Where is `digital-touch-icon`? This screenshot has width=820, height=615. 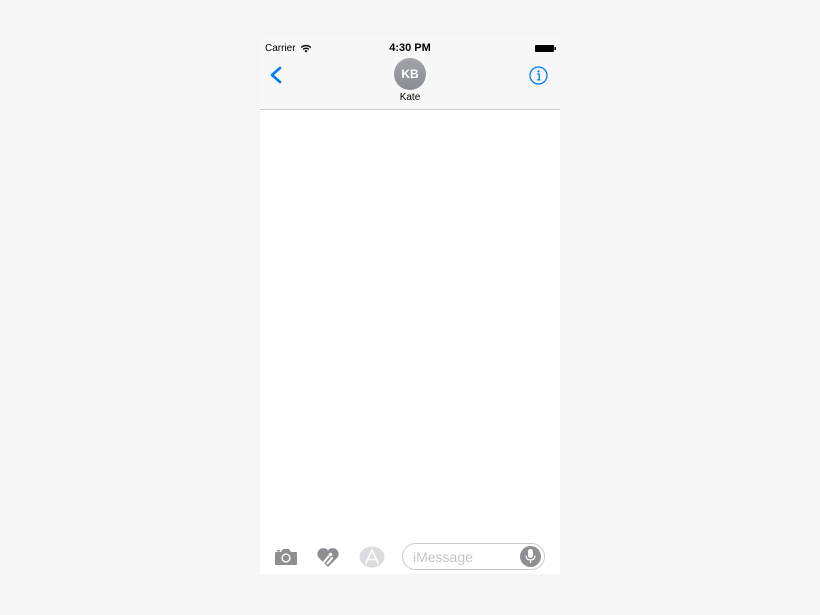 digital-touch-icon is located at coordinates (328, 557).